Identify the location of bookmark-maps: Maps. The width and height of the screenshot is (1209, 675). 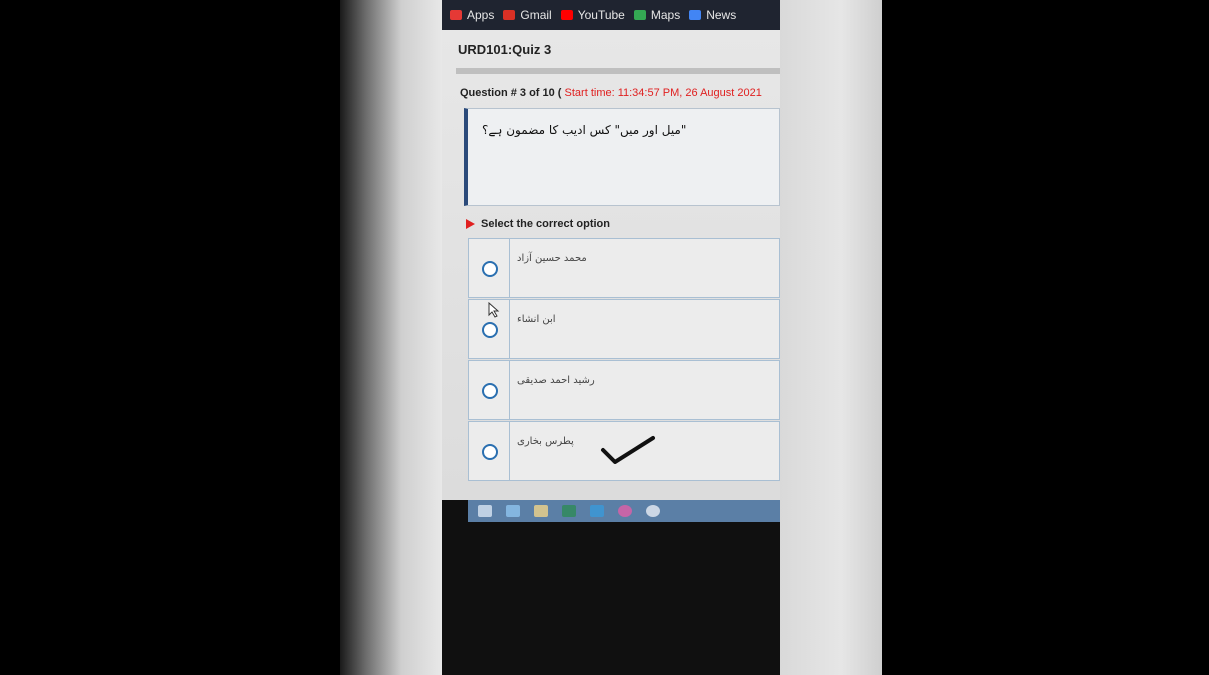
(657, 15).